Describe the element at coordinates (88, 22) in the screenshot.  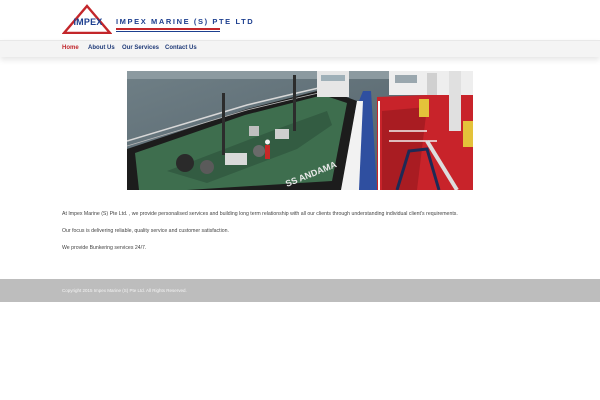
I see `logo-mark-text: IMPEX` at that location.